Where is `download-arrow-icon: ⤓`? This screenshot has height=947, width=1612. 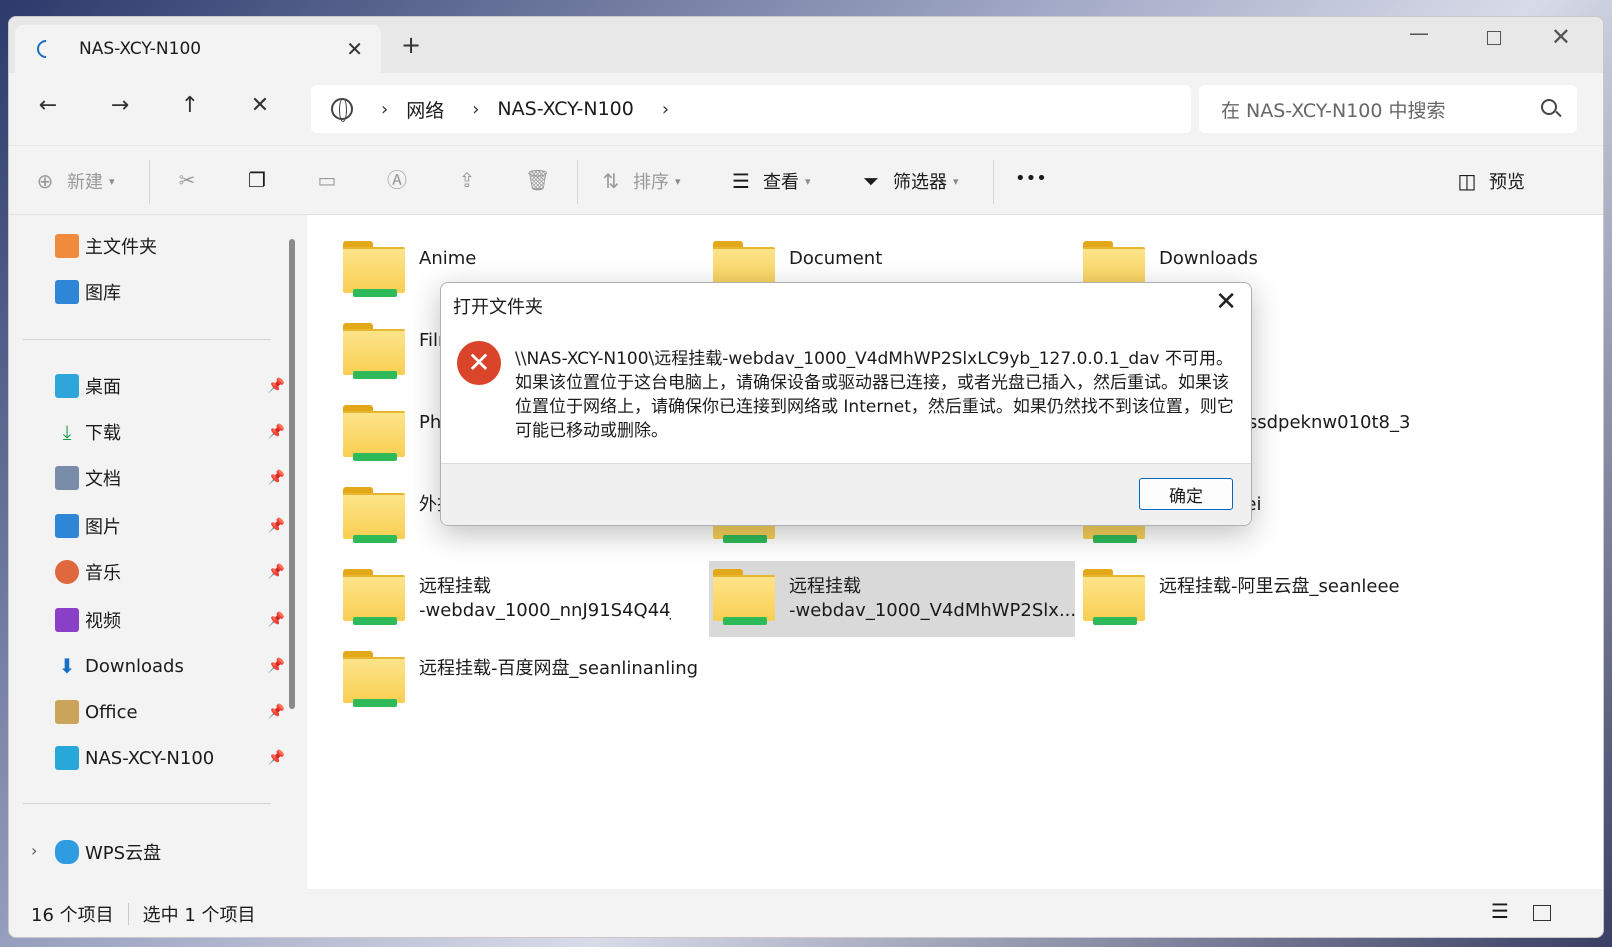 download-arrow-icon: ⤓ is located at coordinates (67, 432).